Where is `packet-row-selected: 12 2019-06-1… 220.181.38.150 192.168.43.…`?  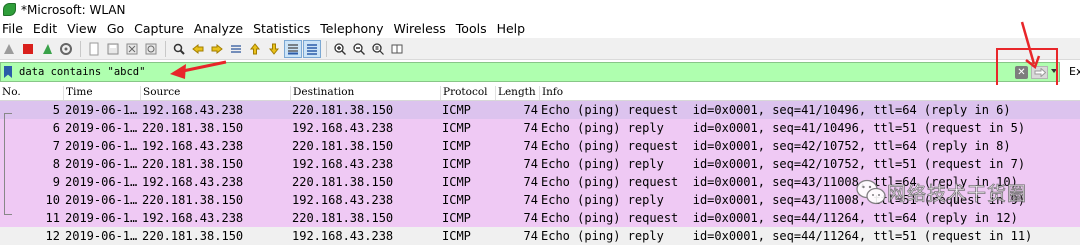
packet-row-selected: 12 2019-06-1… 220.181.38.150 192.168.43.… is located at coordinates (540, 236).